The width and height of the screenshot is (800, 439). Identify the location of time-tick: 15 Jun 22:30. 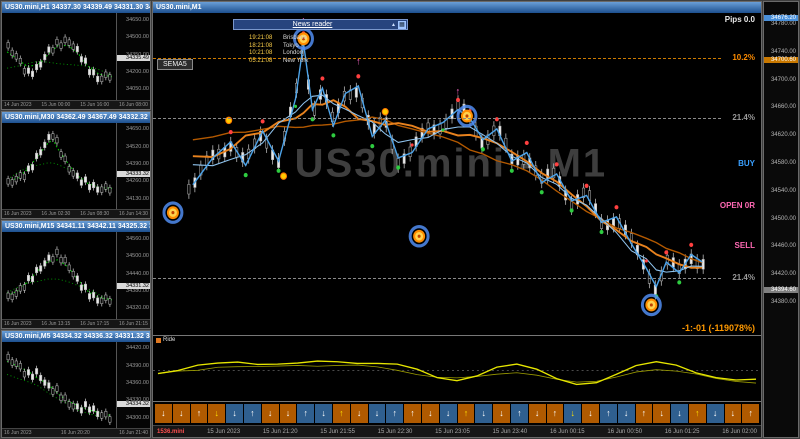
(395, 431).